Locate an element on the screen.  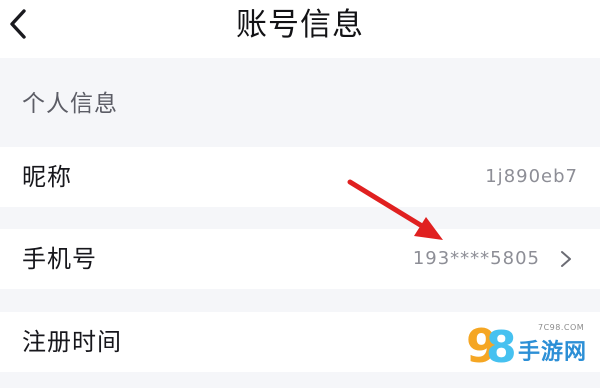
watermark-logo: 9 8 7C98.COM 手游网 is located at coordinates (530, 349).